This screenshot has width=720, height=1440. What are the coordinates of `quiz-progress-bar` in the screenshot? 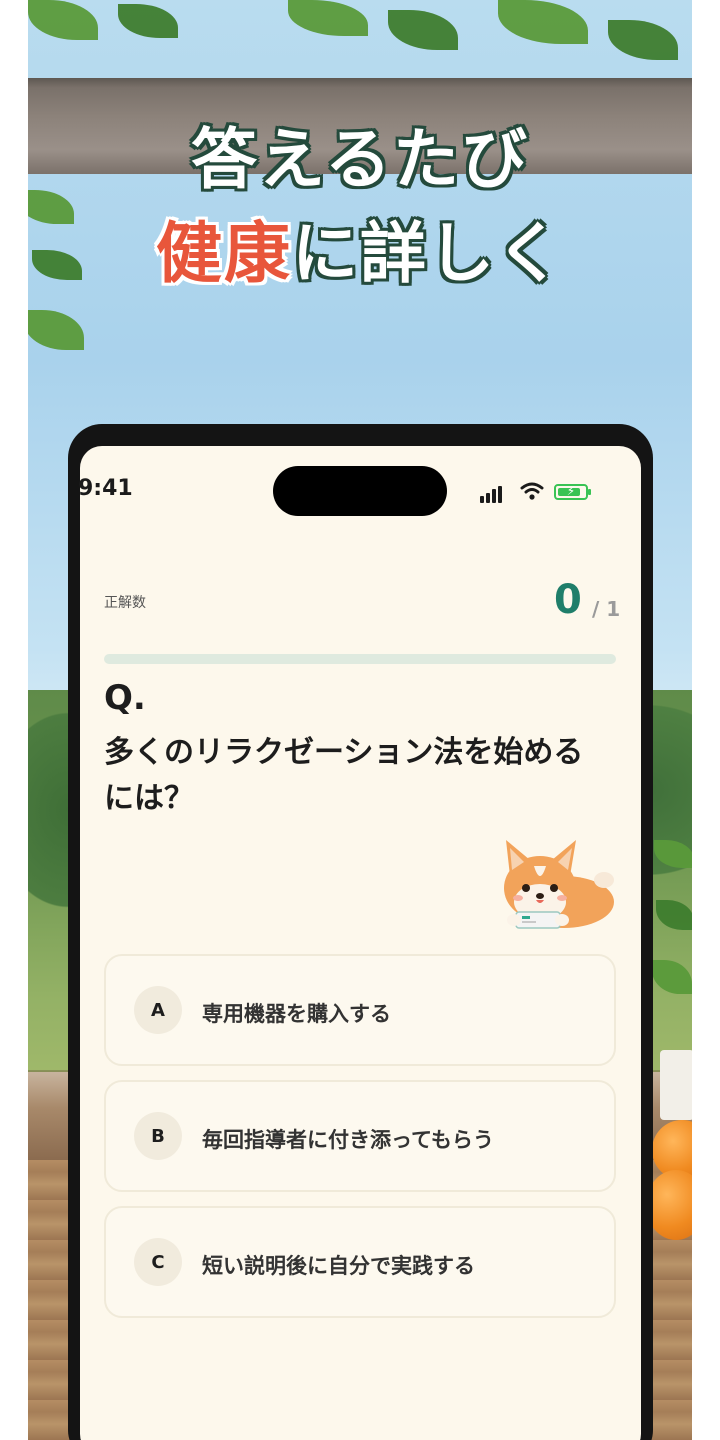 It's located at (360, 659).